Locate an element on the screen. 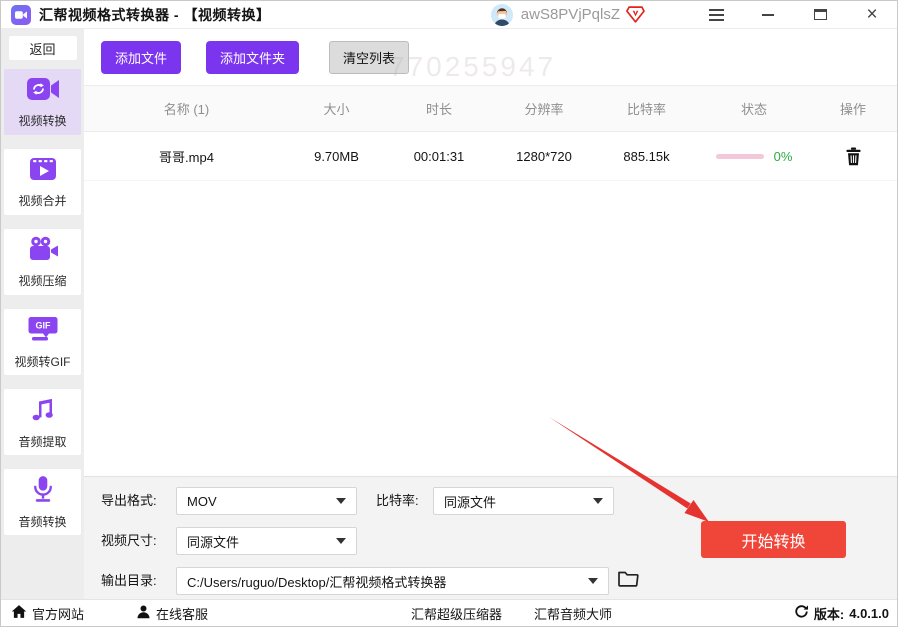 Image resolution: width=898 pixels, height=628 pixels. titlebar: 汇帮视频格式转换器 - 【视频转换】 awS8PVjPqlsZ × is located at coordinates (449, 15).